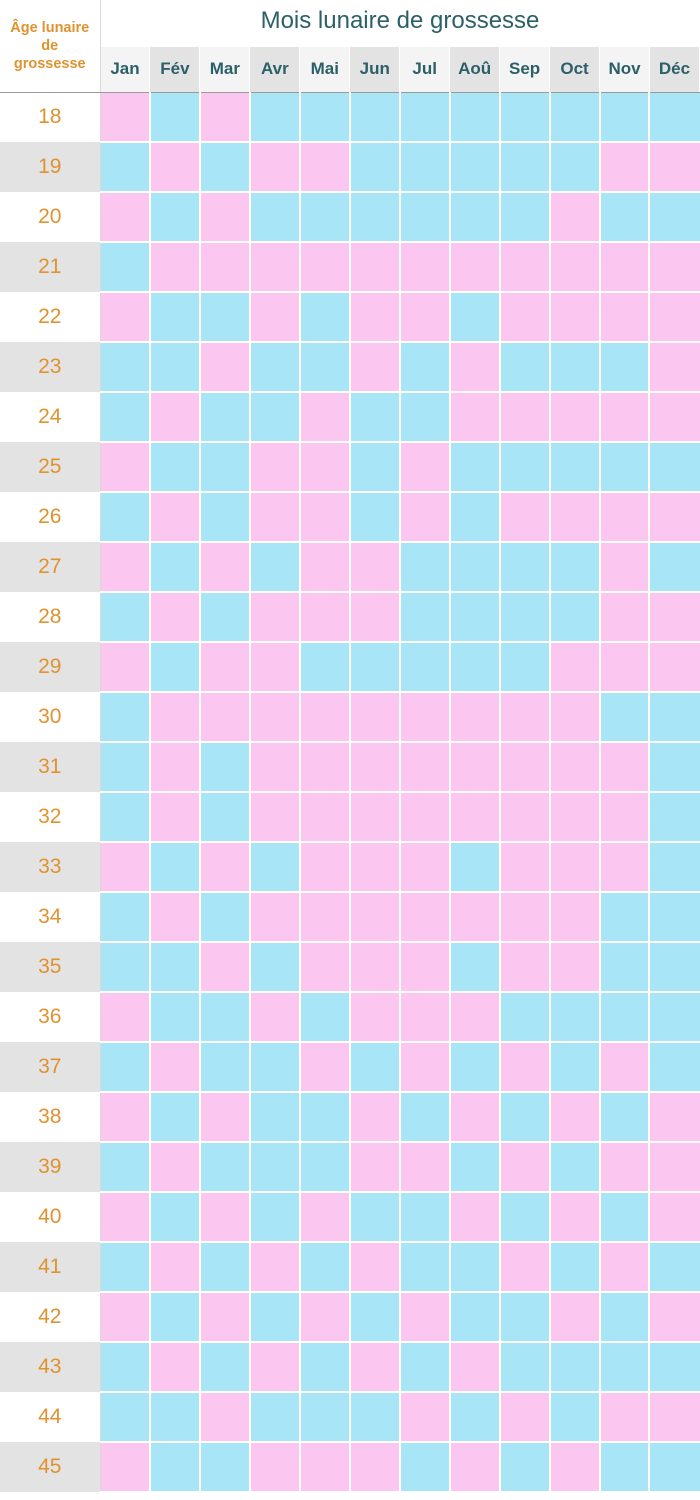 This screenshot has width=700, height=1500. Describe the element at coordinates (525, 167) in the screenshot. I see `gender-cell-19-Sep` at that location.